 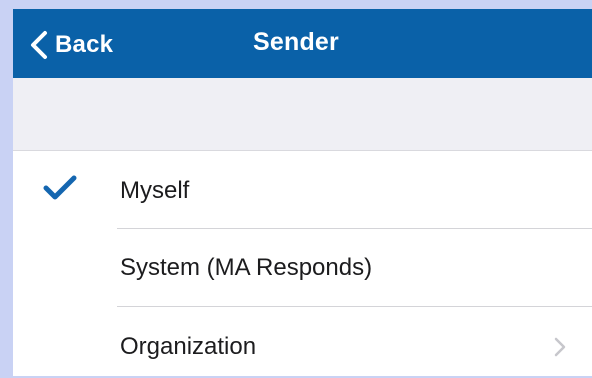 I want to click on chevron-left-icon, so click(x=39, y=45).